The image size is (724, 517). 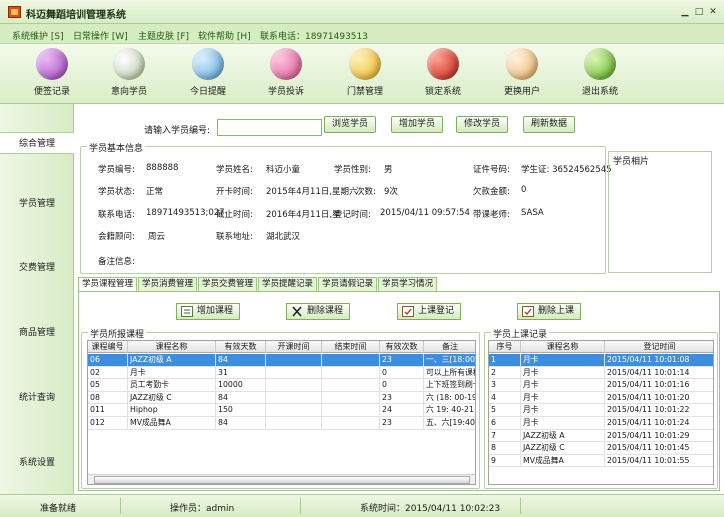 I want to click on attendance-row: 7 JAZZ初级 A 2015/04/11 10:01:29, so click(x=601, y=436).